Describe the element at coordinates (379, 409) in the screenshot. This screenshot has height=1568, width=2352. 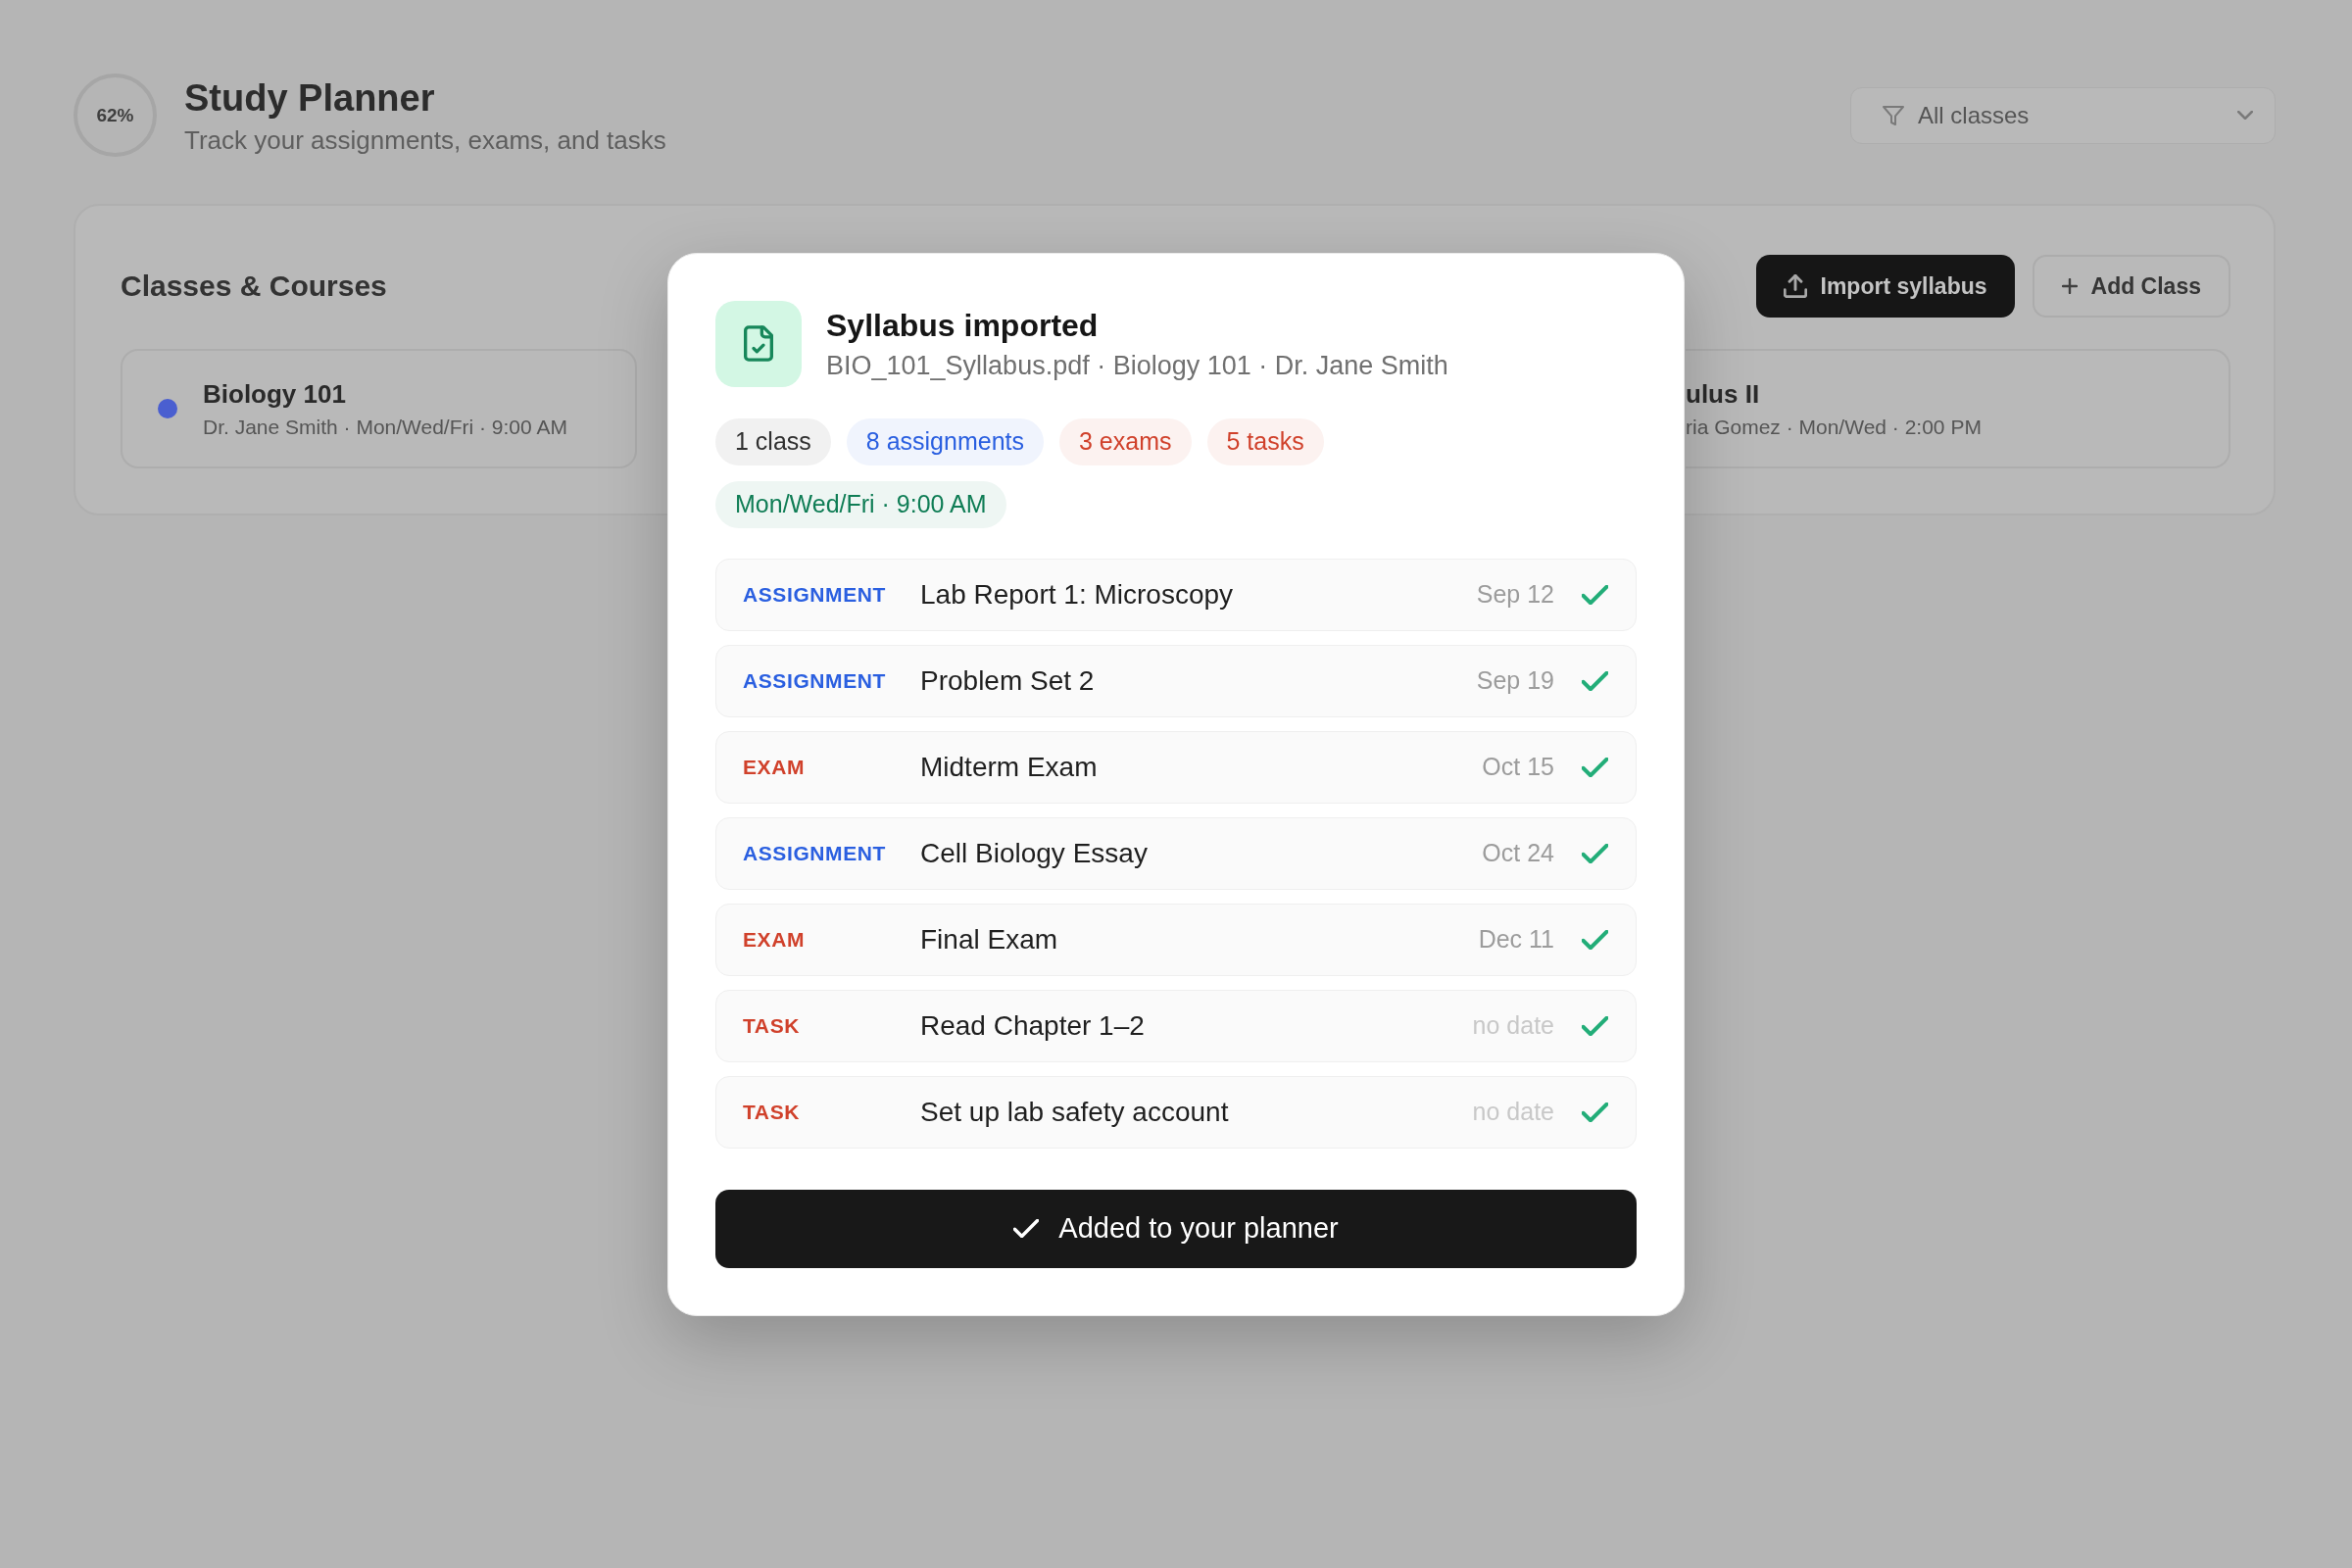
I see `class-card: Biology 101 Dr. Jane Smith · Mon/Wed/Fri · 9:00 AM` at that location.